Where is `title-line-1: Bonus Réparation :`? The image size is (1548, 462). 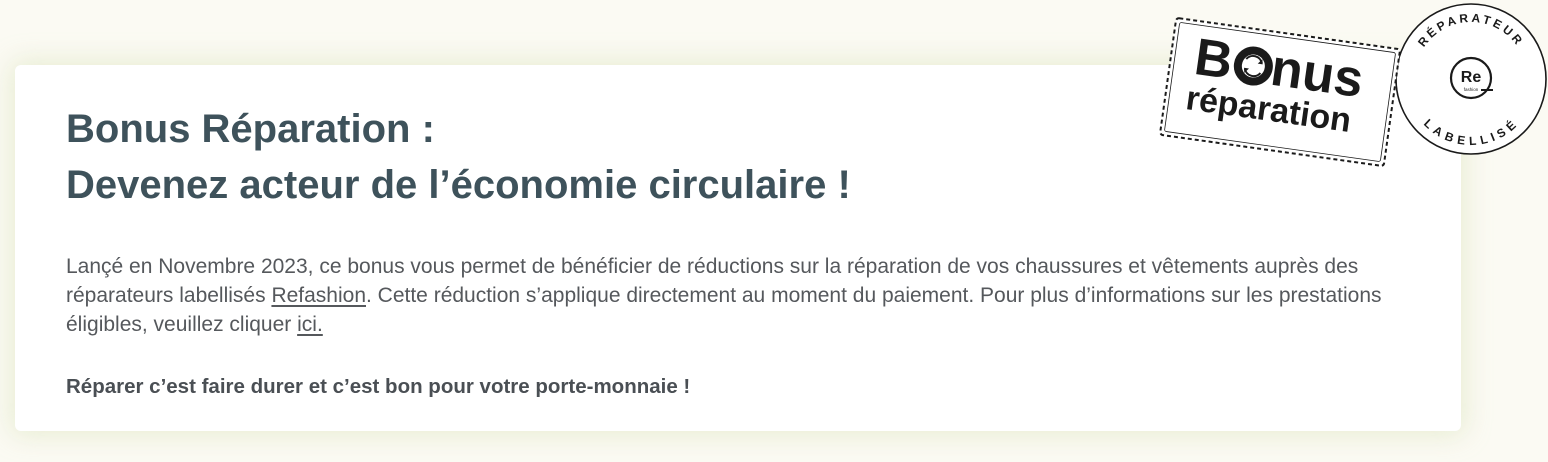
title-line-1: Bonus Réparation : is located at coordinates (250, 129).